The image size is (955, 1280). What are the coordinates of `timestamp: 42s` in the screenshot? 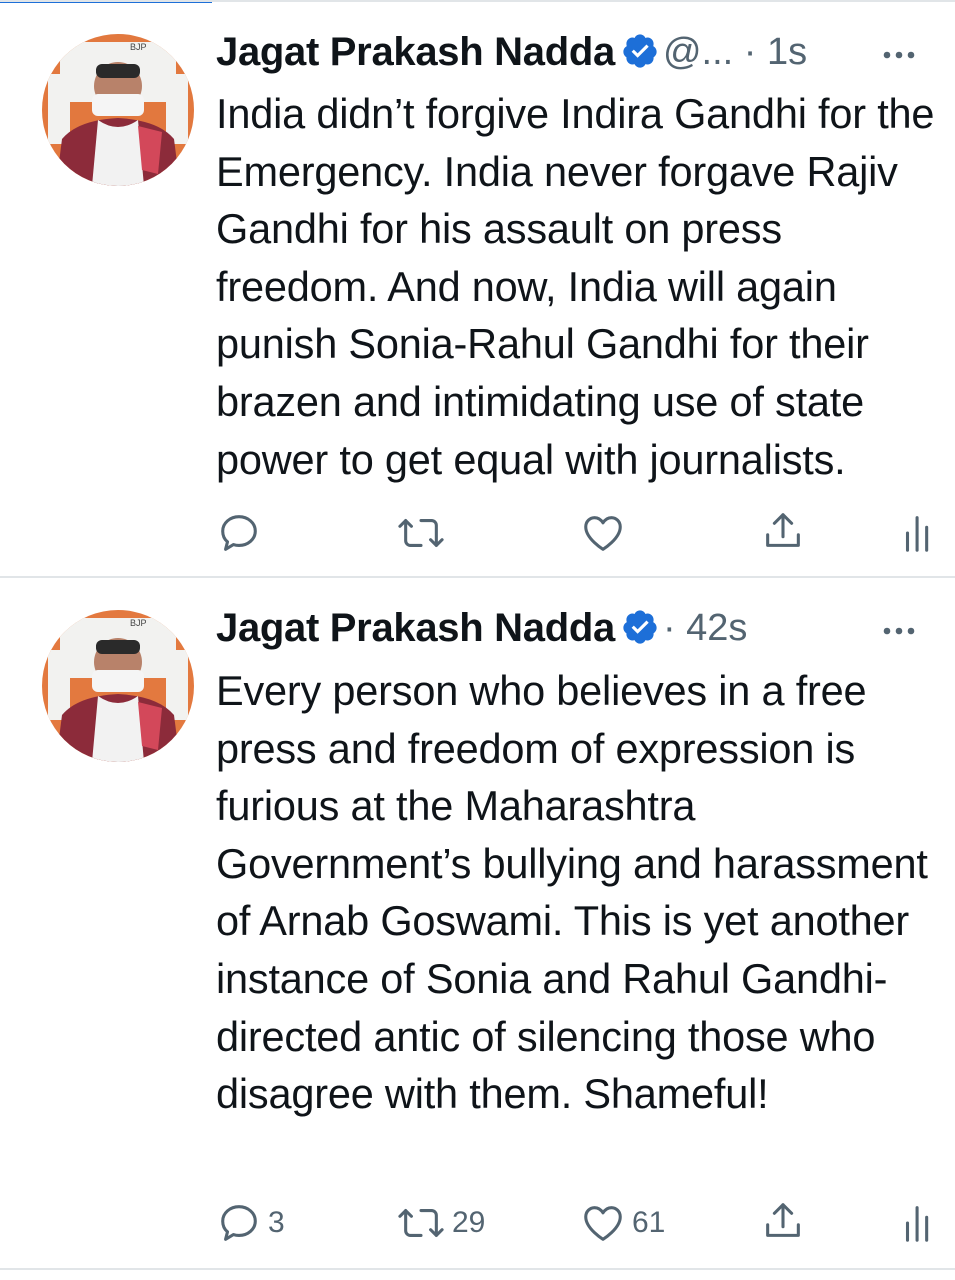 It's located at (716, 628).